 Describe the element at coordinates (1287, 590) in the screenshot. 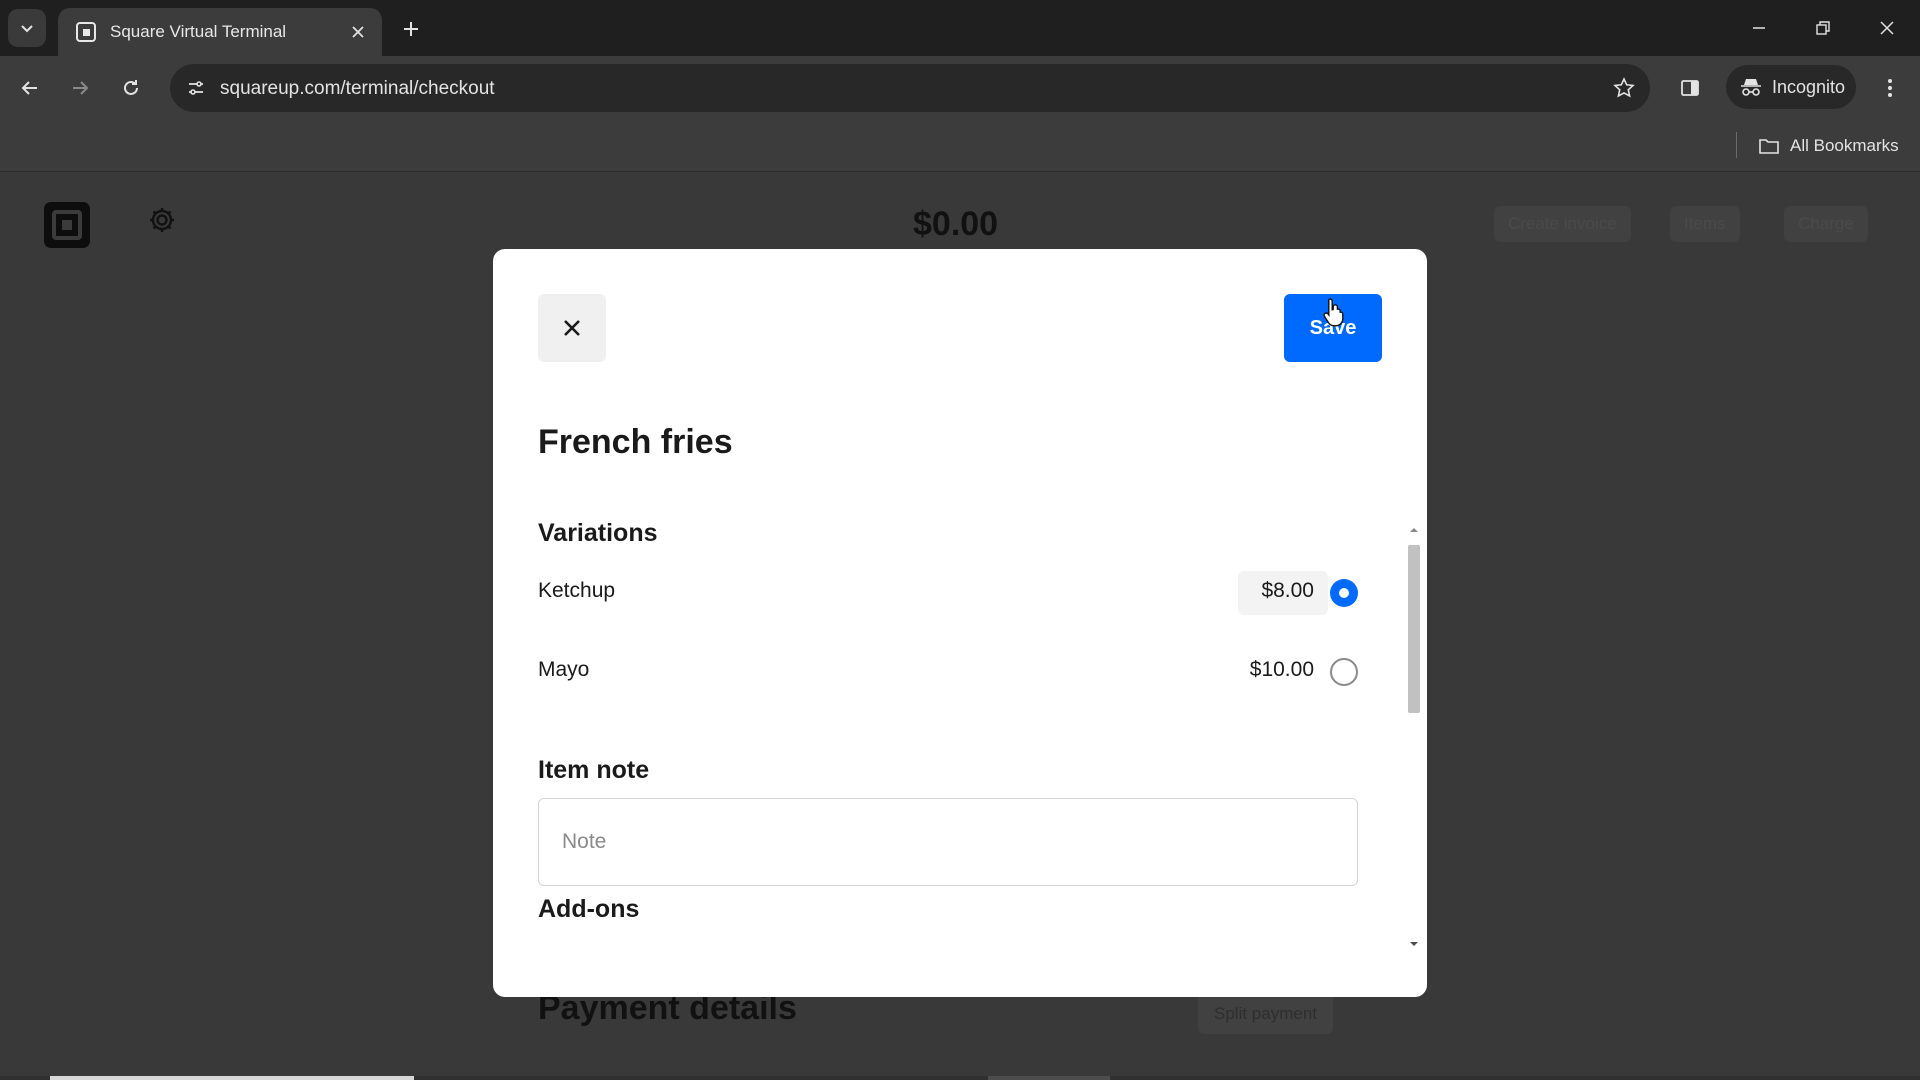

I see `variation-price: $8.00` at that location.